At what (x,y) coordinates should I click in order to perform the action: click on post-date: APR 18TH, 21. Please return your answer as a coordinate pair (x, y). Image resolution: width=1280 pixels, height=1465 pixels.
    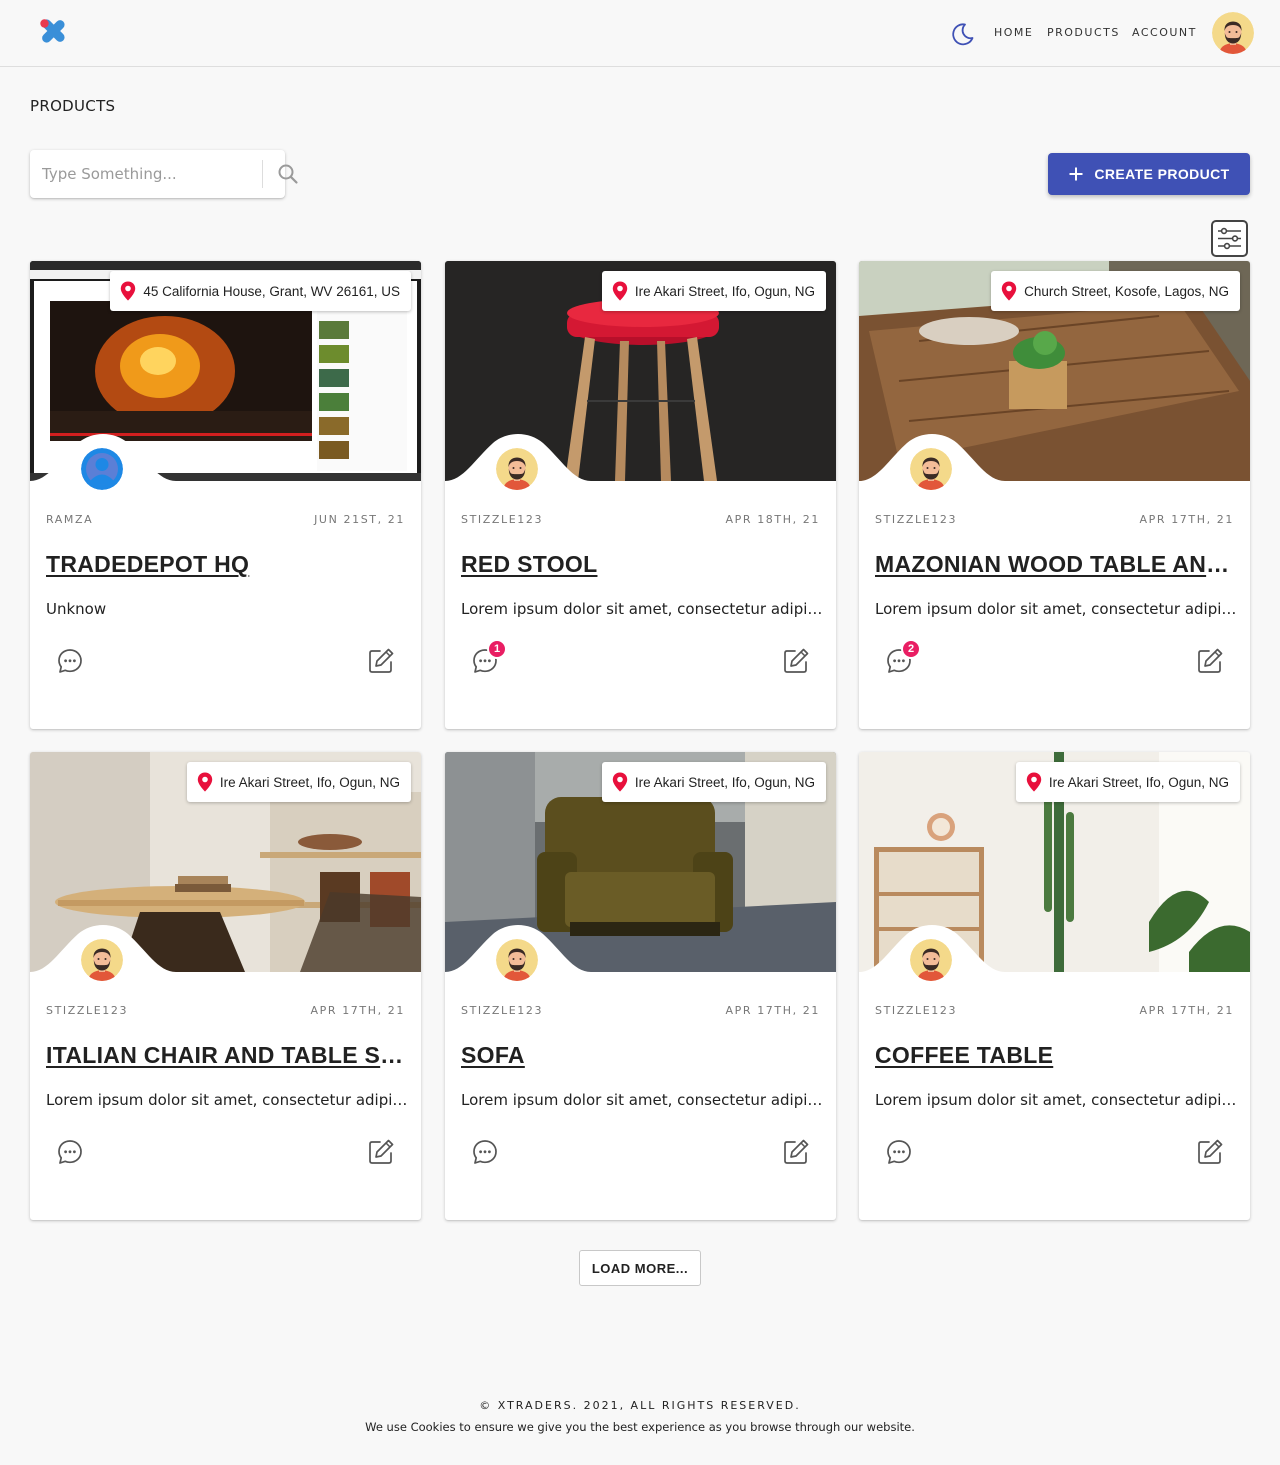
    Looking at the image, I should click on (772, 519).